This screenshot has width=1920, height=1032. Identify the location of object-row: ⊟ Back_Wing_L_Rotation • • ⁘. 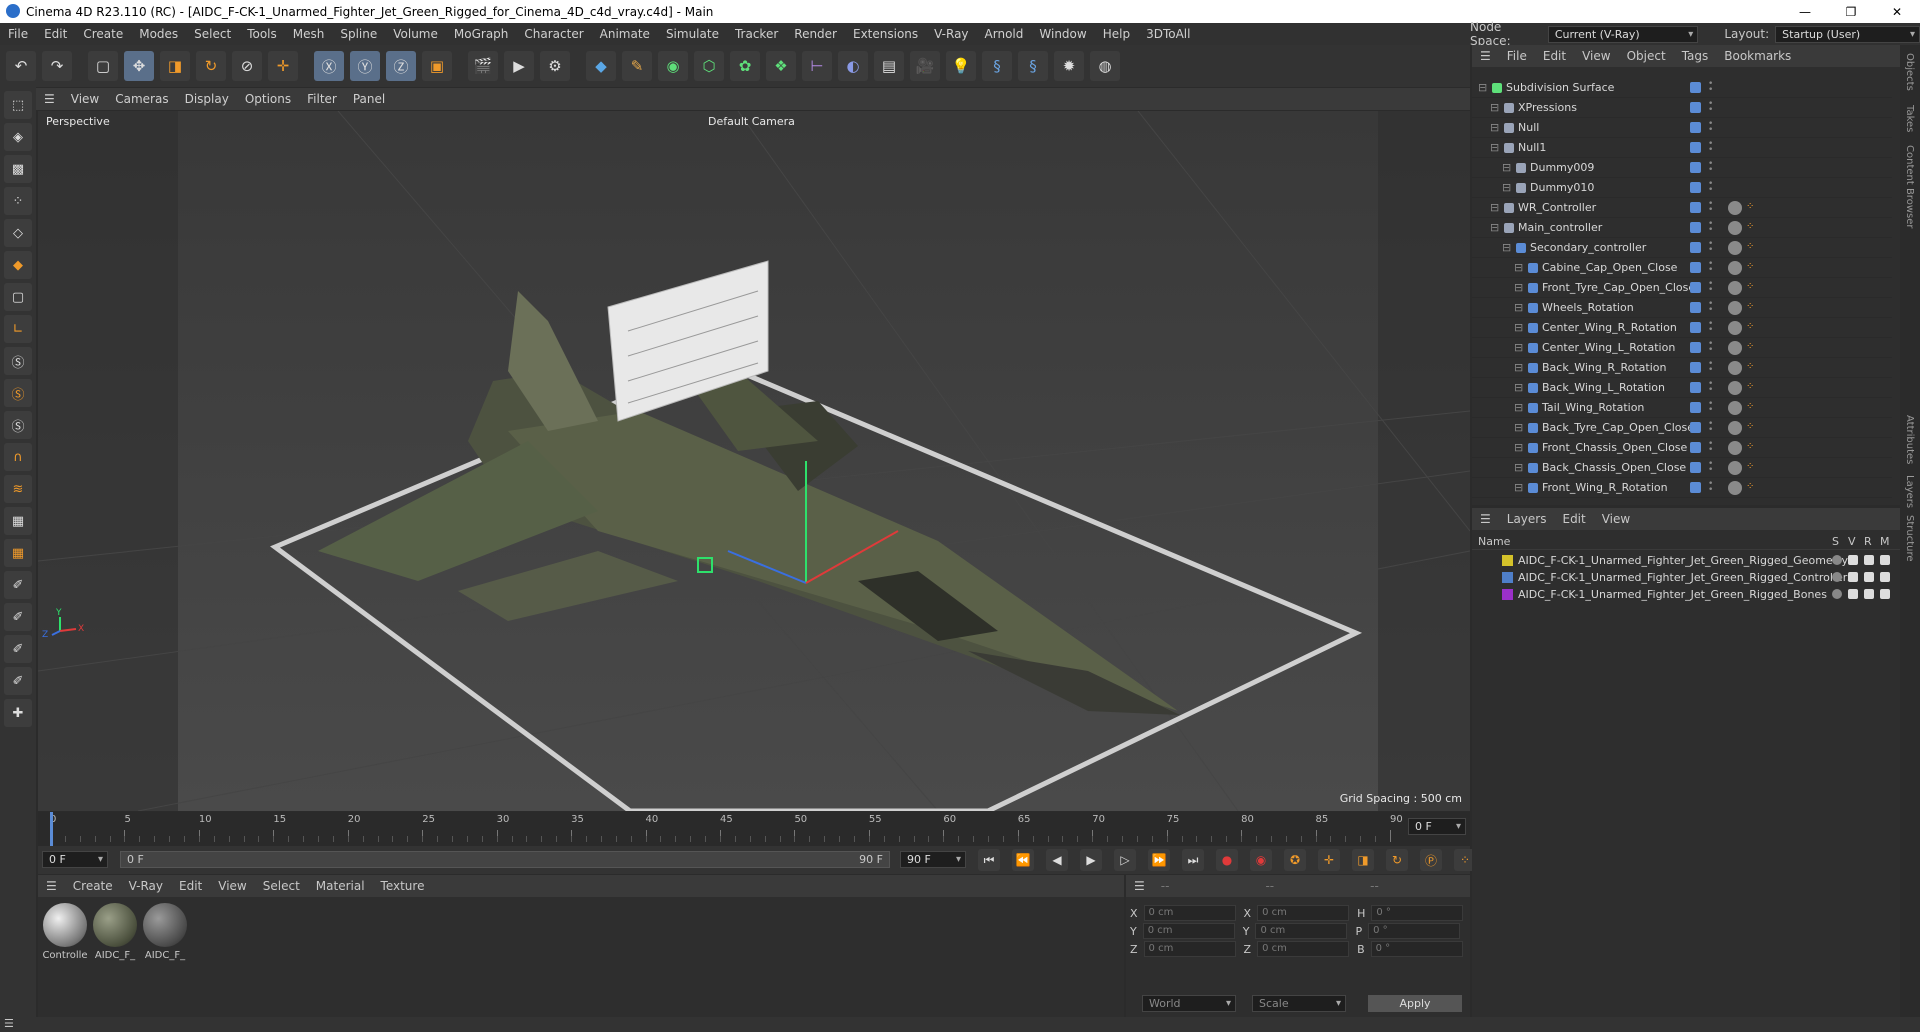
(1682, 388).